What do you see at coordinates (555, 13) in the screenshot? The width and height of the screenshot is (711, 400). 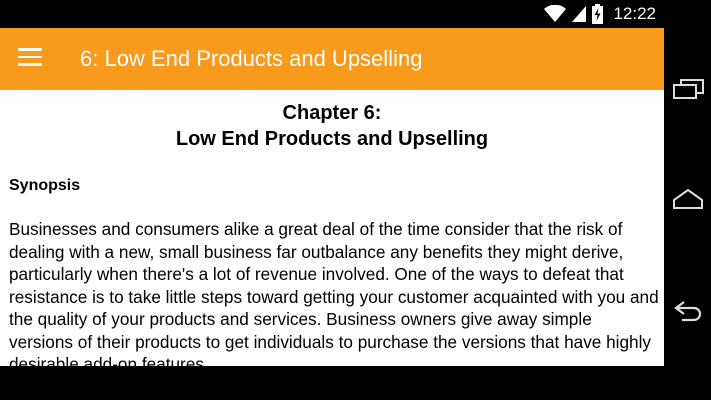 I see `wifi-icon` at bounding box center [555, 13].